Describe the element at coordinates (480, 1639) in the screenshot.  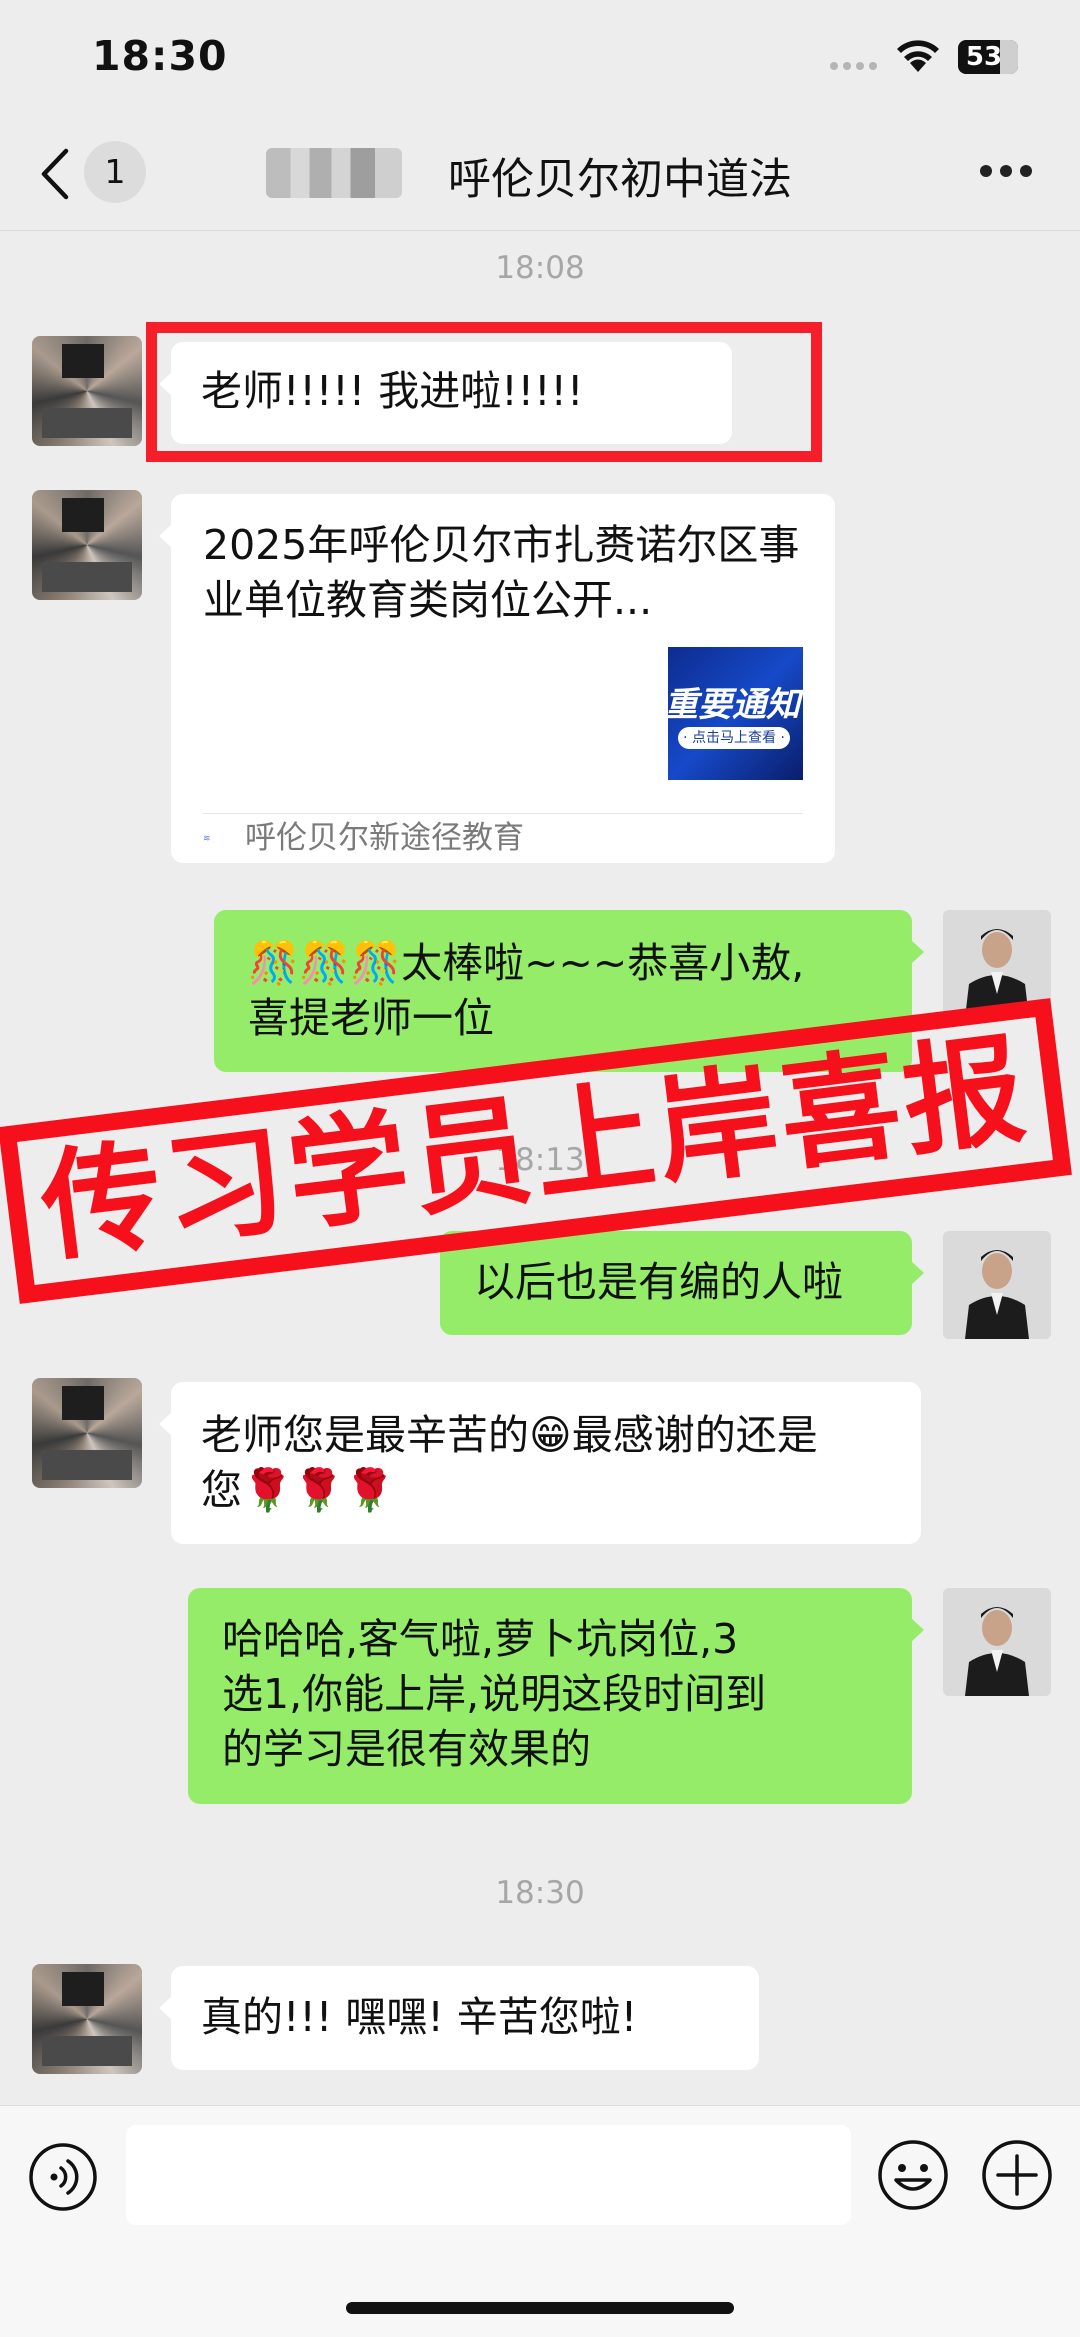
I see `message-text-line: 哈哈哈,客气啦,萝卜坑岗位,3` at that location.